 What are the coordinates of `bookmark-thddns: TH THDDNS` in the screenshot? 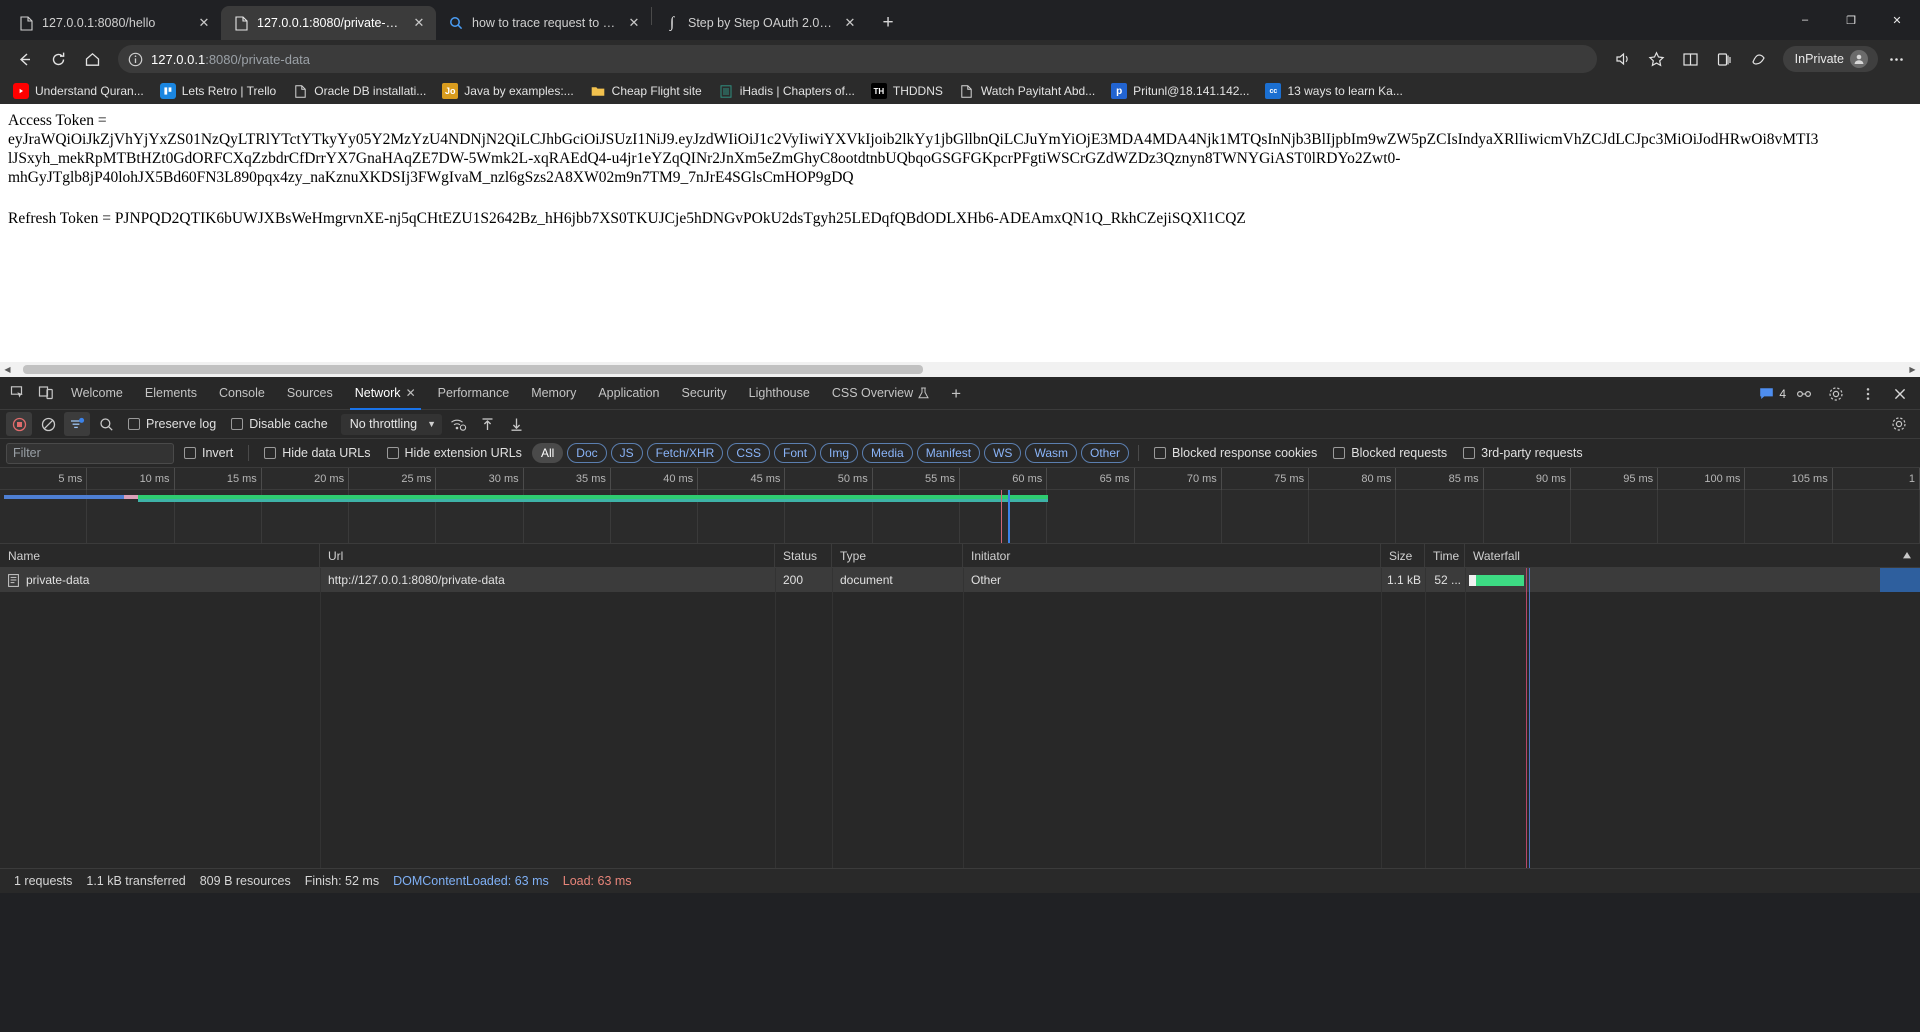 It's located at (907, 91).